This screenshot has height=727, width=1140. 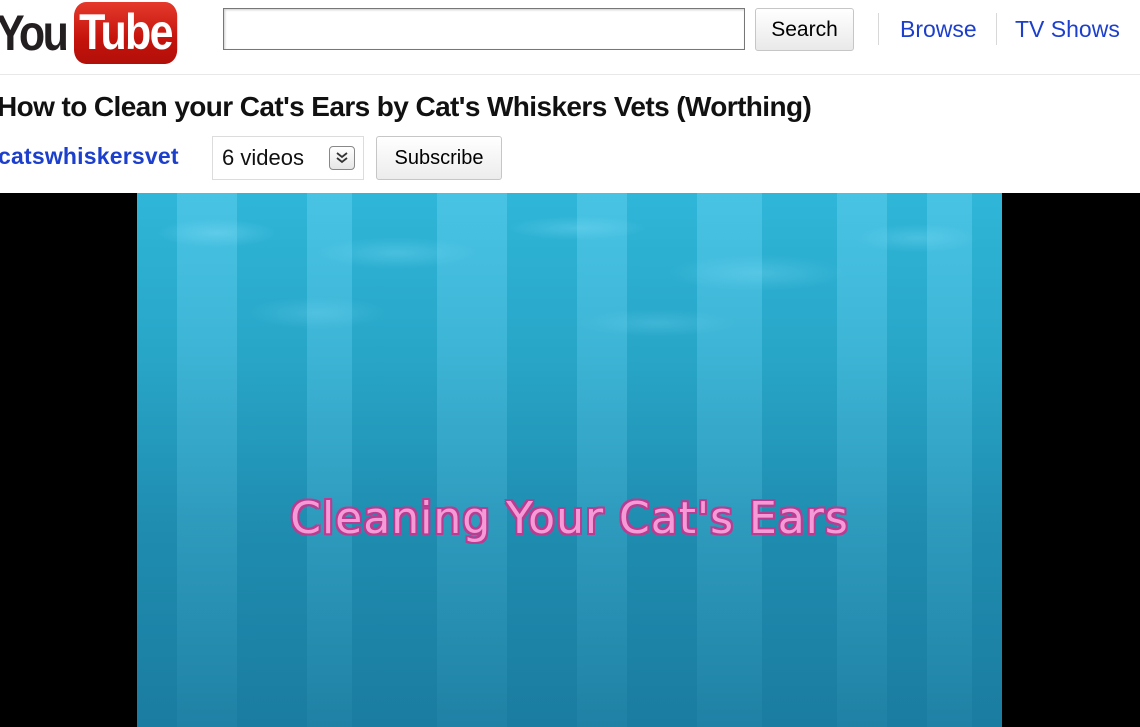 I want to click on logo-tube-text: Tube, so click(x=125, y=33).